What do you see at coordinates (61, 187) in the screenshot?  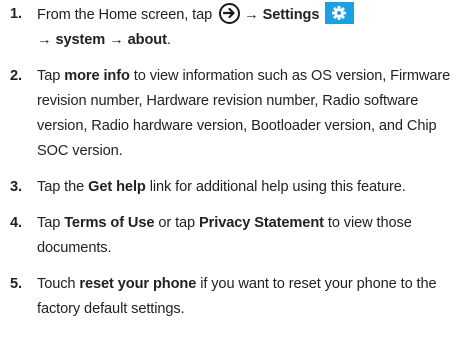 I see `step-text: Tap the` at bounding box center [61, 187].